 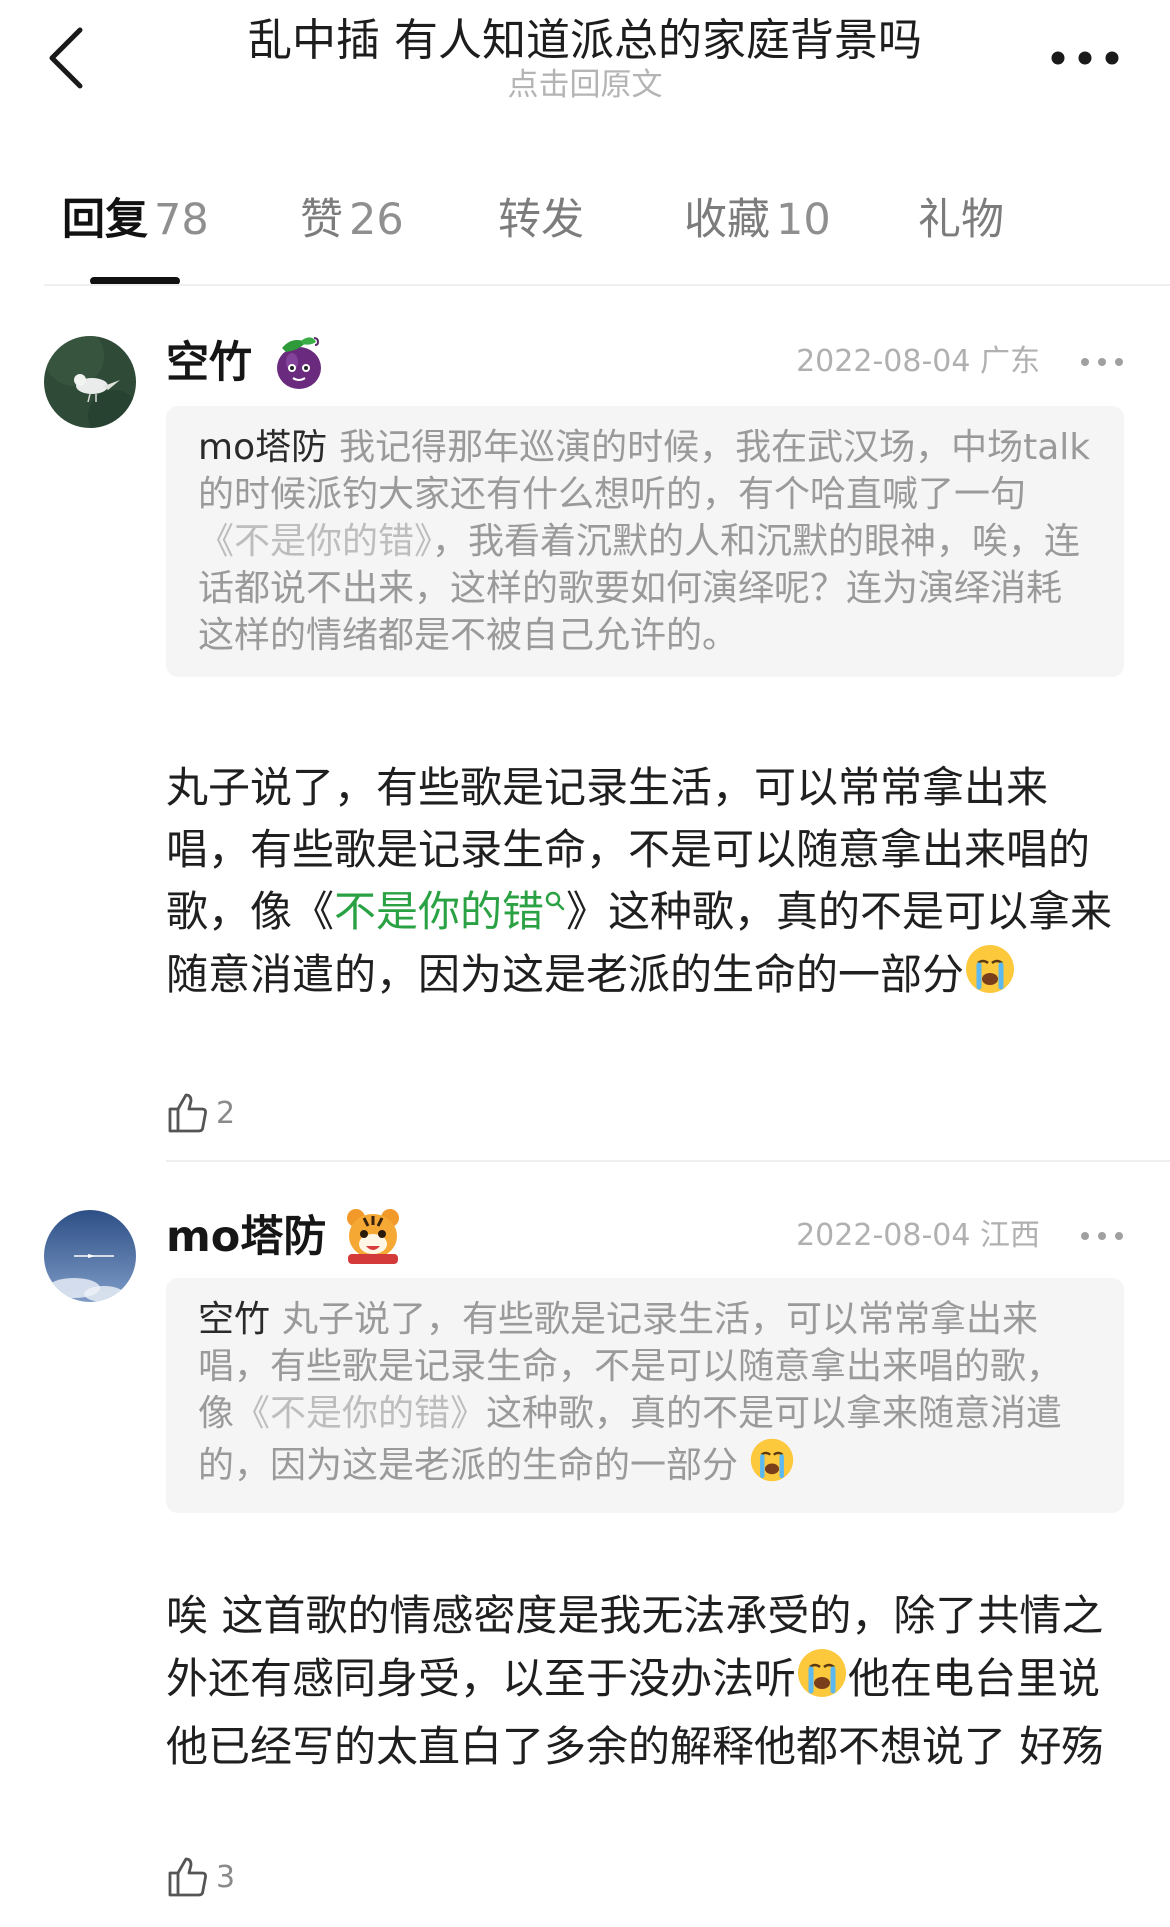 I want to click on tab-gifts: 礼物, so click(x=961, y=220).